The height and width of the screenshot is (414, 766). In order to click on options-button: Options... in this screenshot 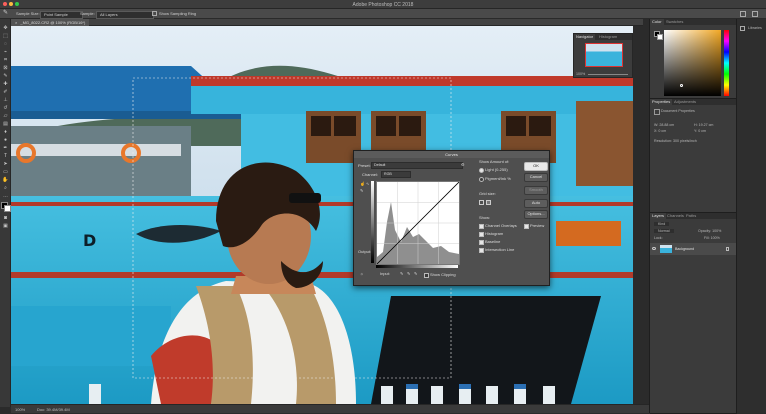, I will do `click(536, 214)`.